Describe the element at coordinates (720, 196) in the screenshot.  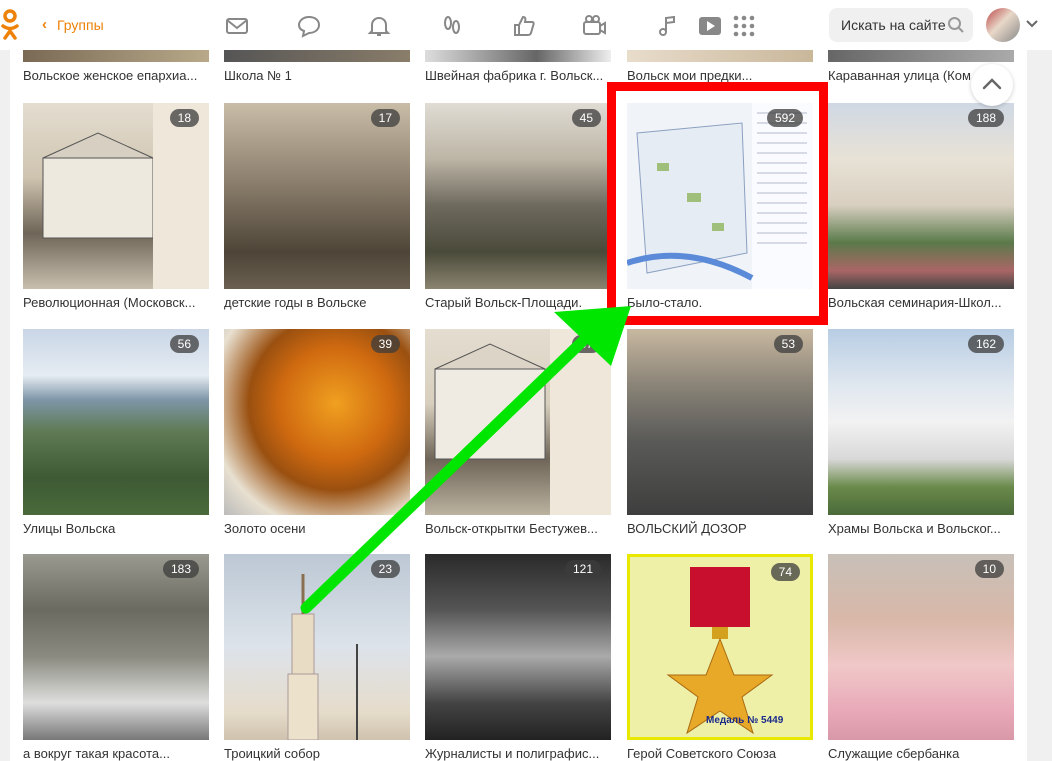
I see `album-thumb: 592` at that location.